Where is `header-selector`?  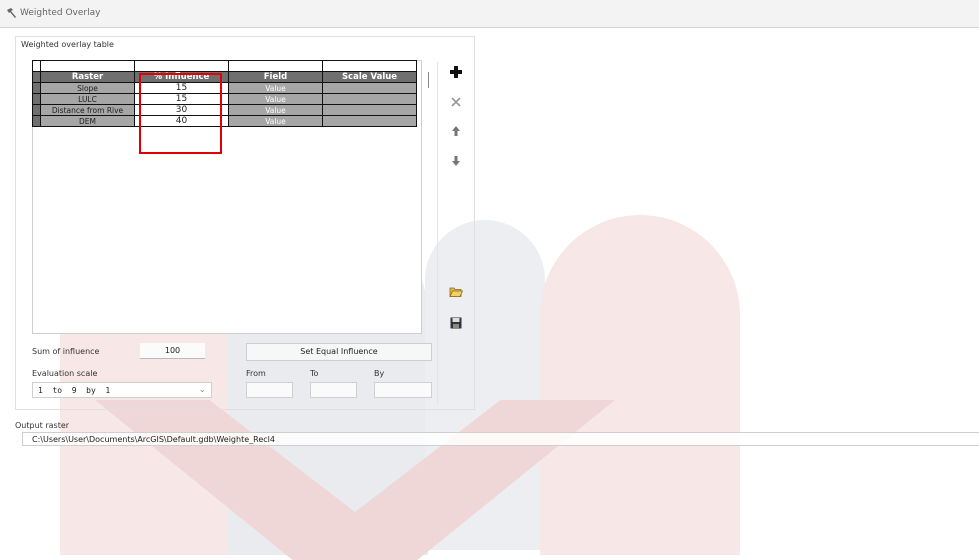 header-selector is located at coordinates (36, 77).